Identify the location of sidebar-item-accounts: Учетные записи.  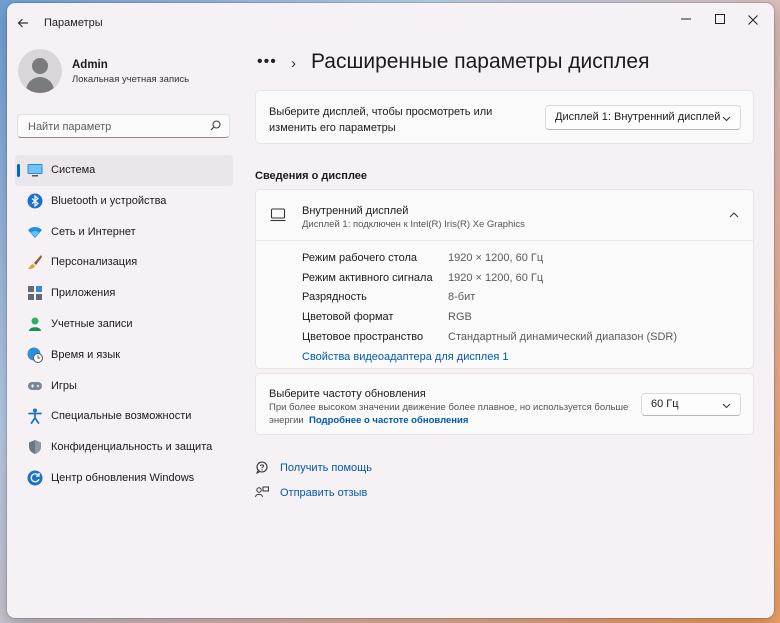
(124, 324).